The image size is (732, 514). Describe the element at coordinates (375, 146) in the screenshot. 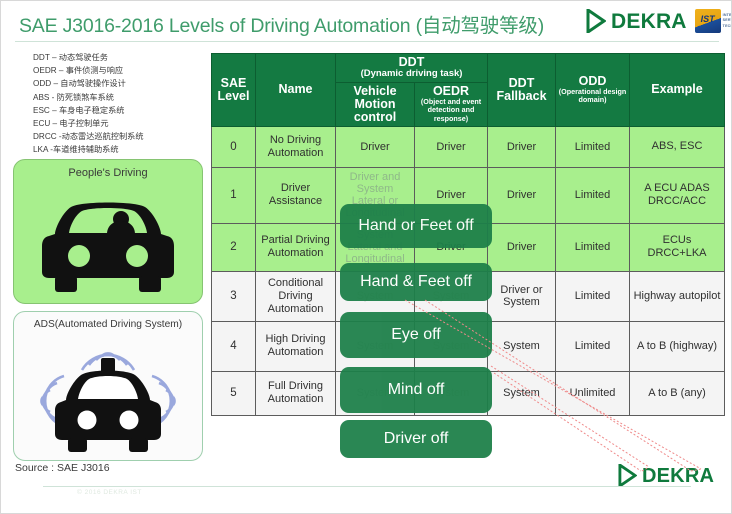

I see `cell-vehicle-motion-control: Driver` at that location.